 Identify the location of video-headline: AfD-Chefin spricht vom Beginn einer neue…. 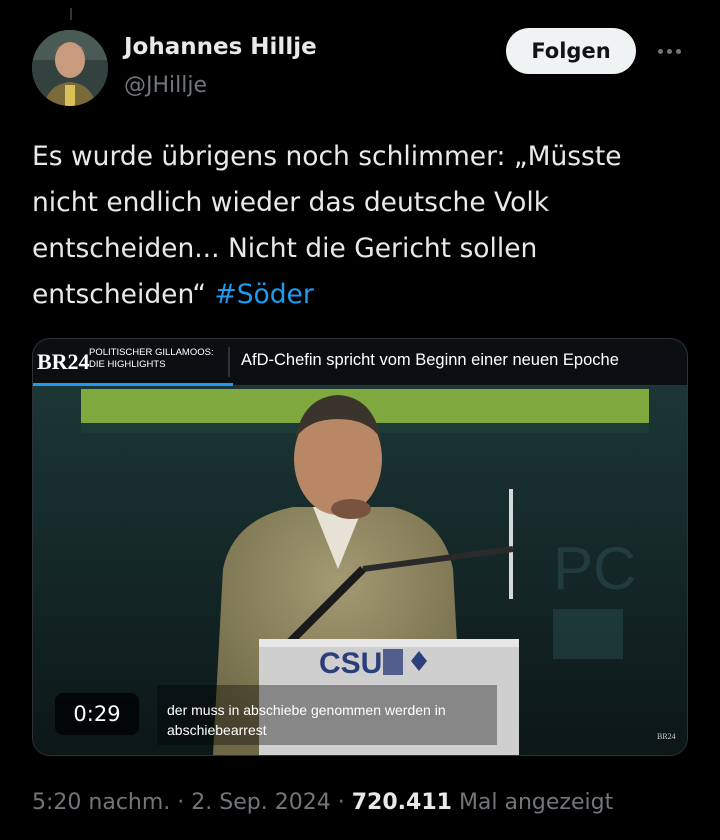
(430, 360).